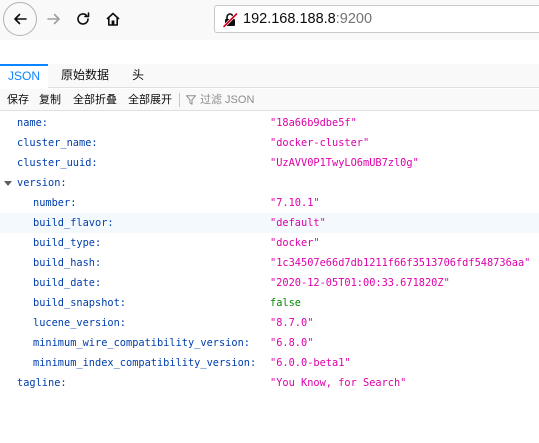 The width and height of the screenshot is (539, 443). I want to click on json-key: tagline:, so click(42, 383).